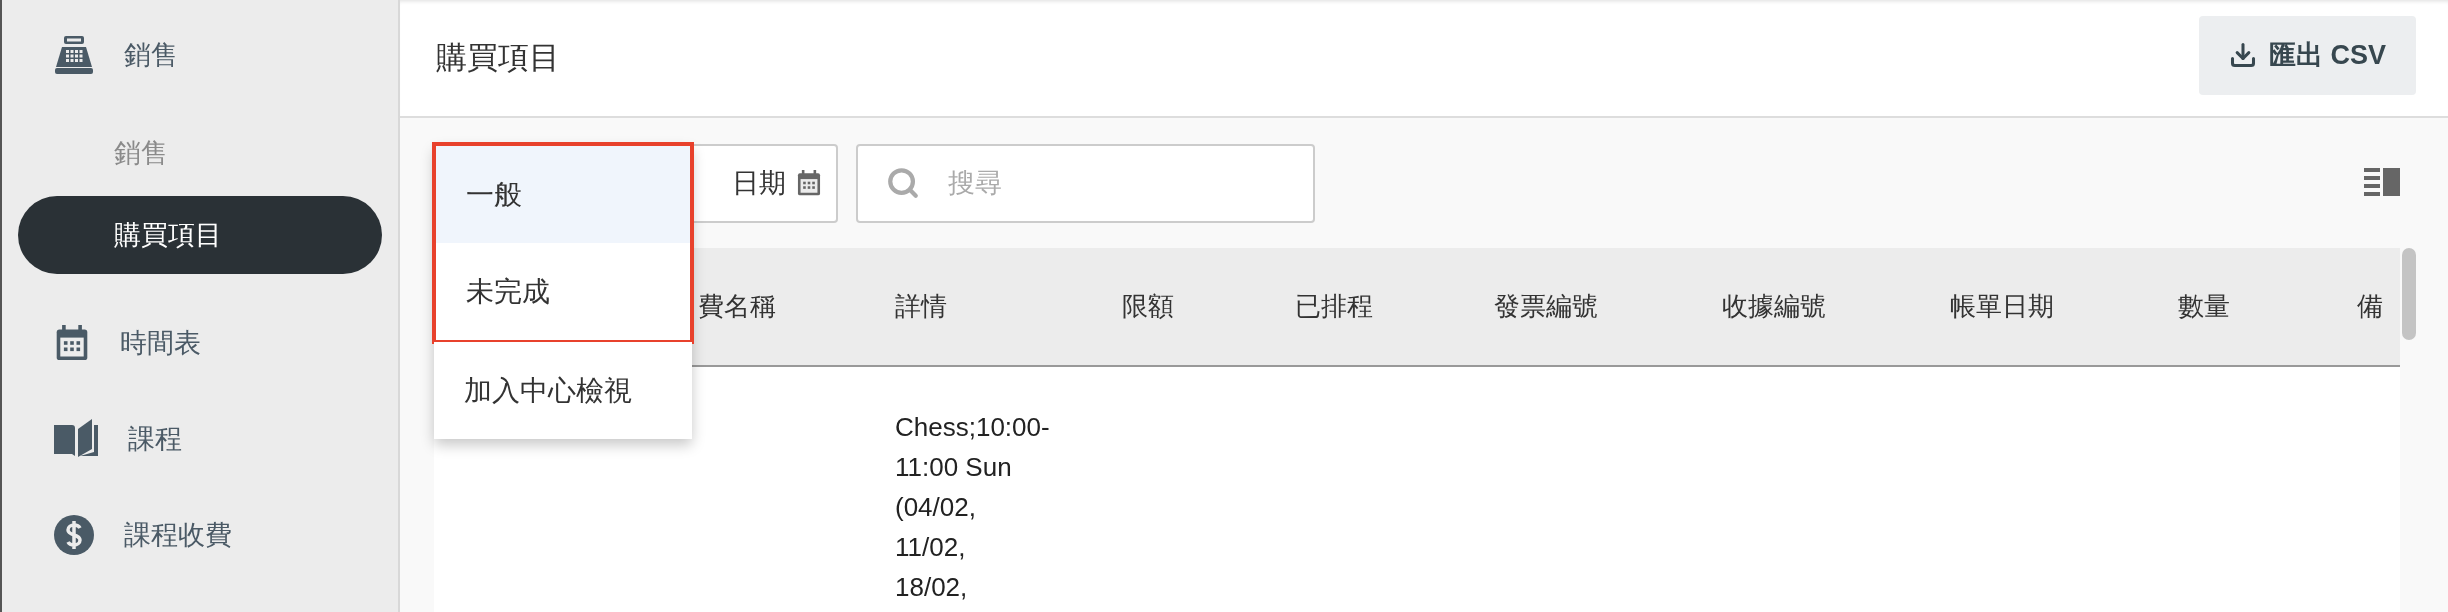 This screenshot has width=2448, height=612. I want to click on column-header: 詳情, so click(921, 306).